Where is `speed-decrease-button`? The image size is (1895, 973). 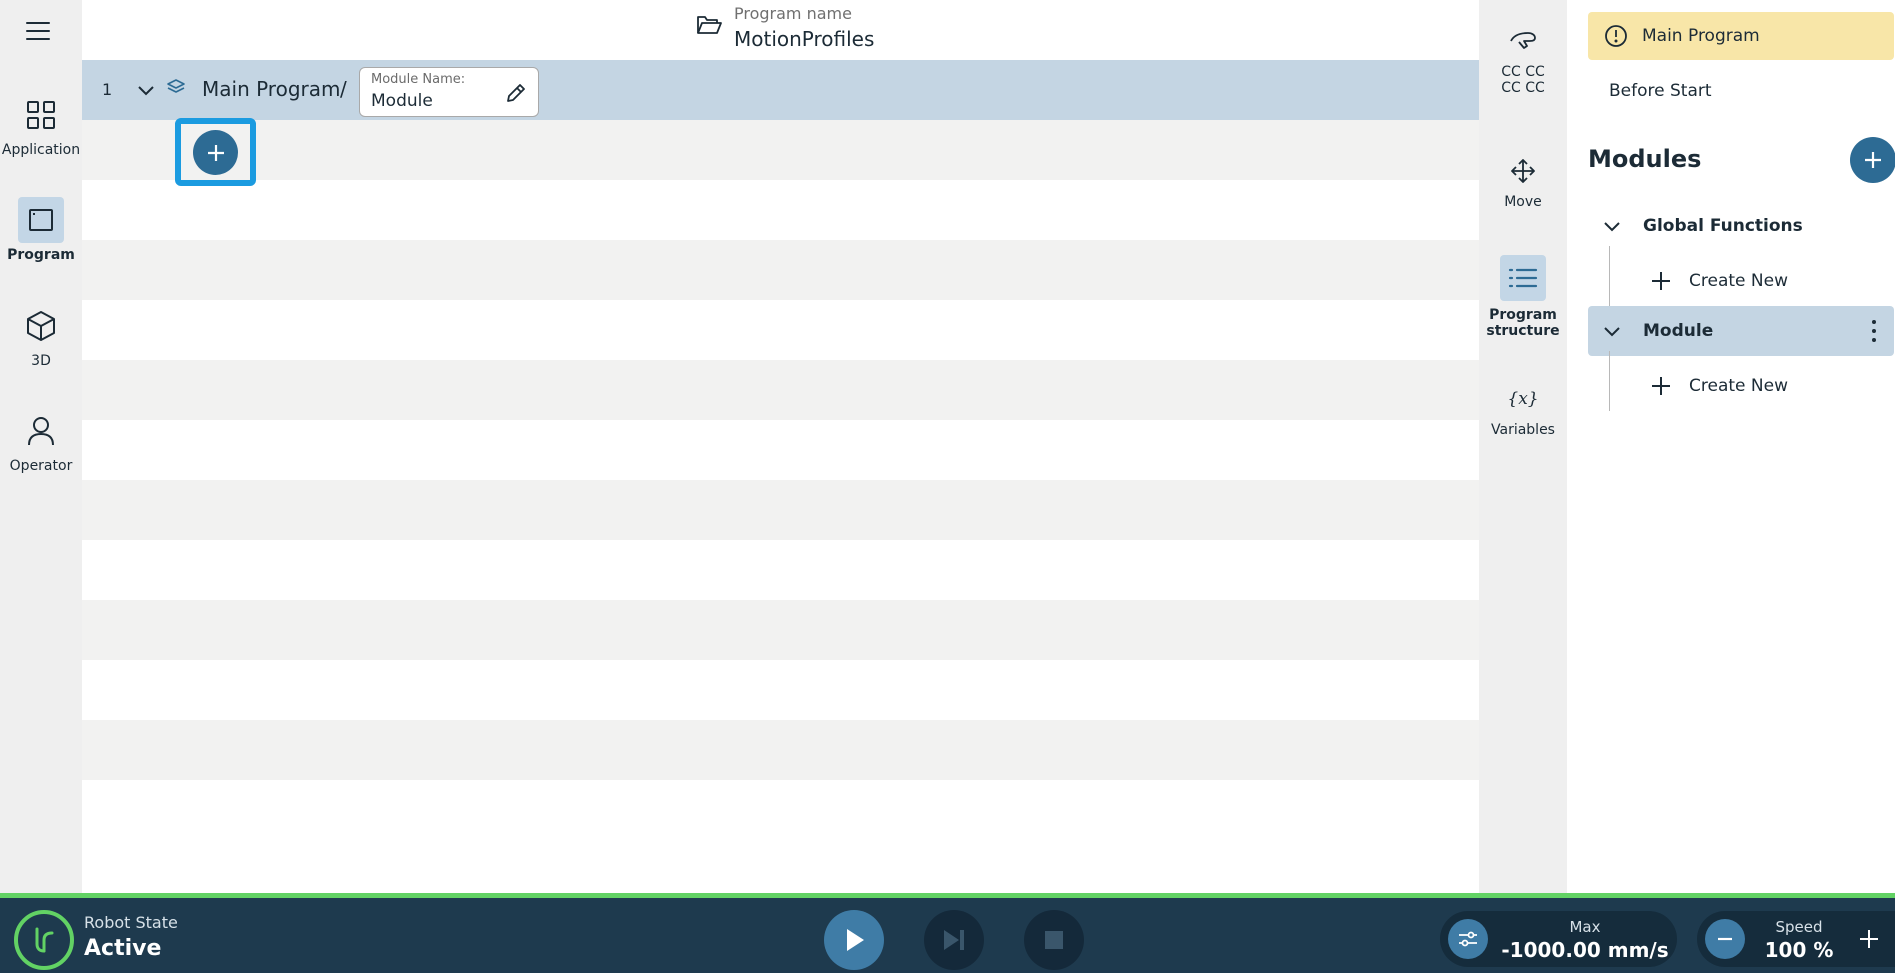
speed-decrease-button is located at coordinates (1725, 939).